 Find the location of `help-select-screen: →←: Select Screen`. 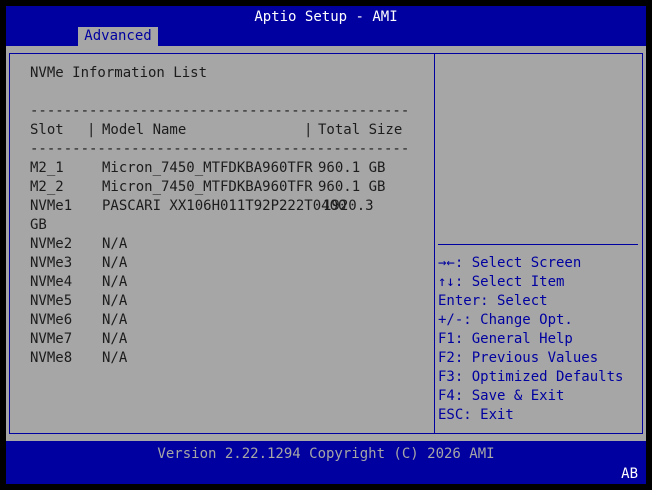

help-select-screen: →←: Select Screen is located at coordinates (510, 263).